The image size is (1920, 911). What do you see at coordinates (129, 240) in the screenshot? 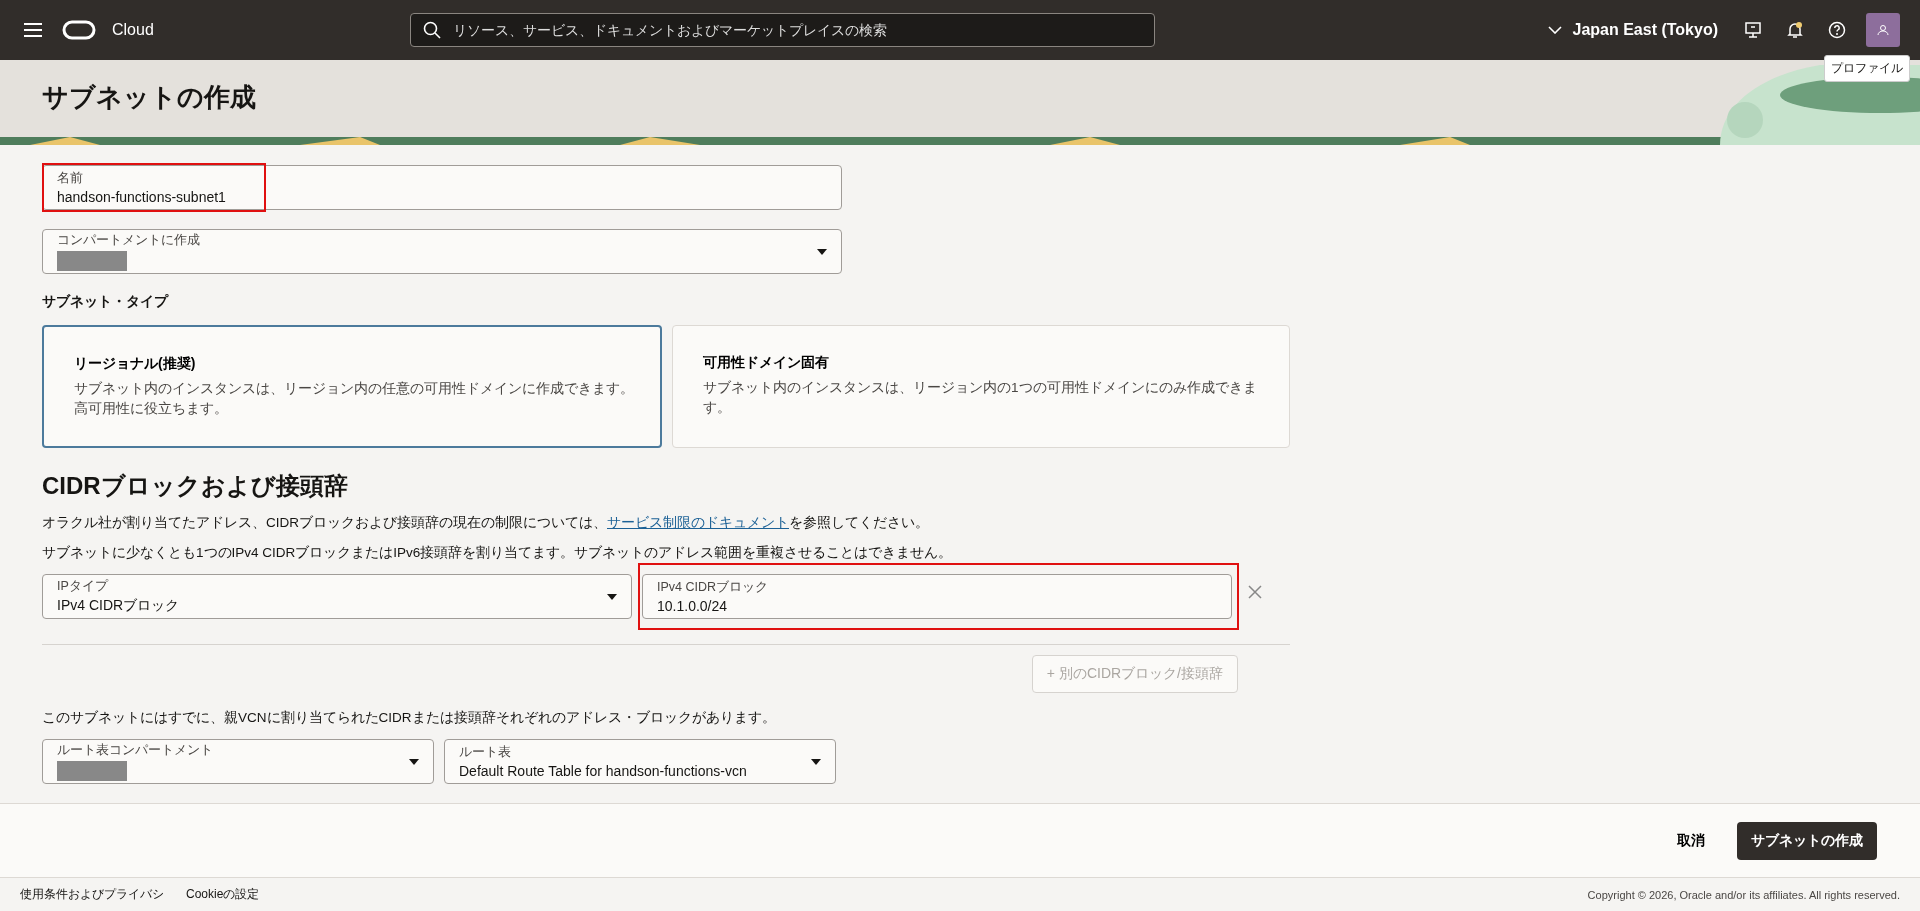
I see `field-label: コンパートメントに作成` at bounding box center [129, 240].